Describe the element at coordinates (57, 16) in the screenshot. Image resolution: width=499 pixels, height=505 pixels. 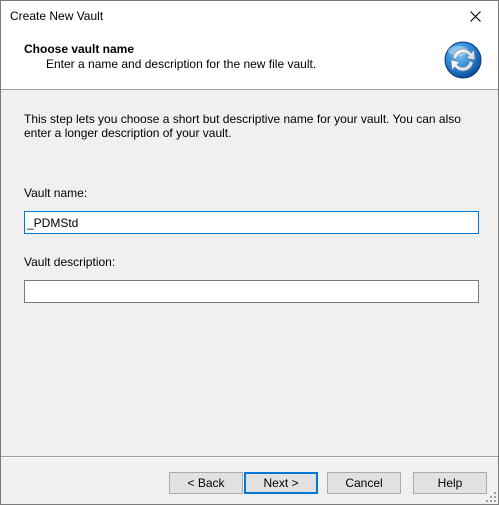
I see `window-title: Create New Vault` at that location.